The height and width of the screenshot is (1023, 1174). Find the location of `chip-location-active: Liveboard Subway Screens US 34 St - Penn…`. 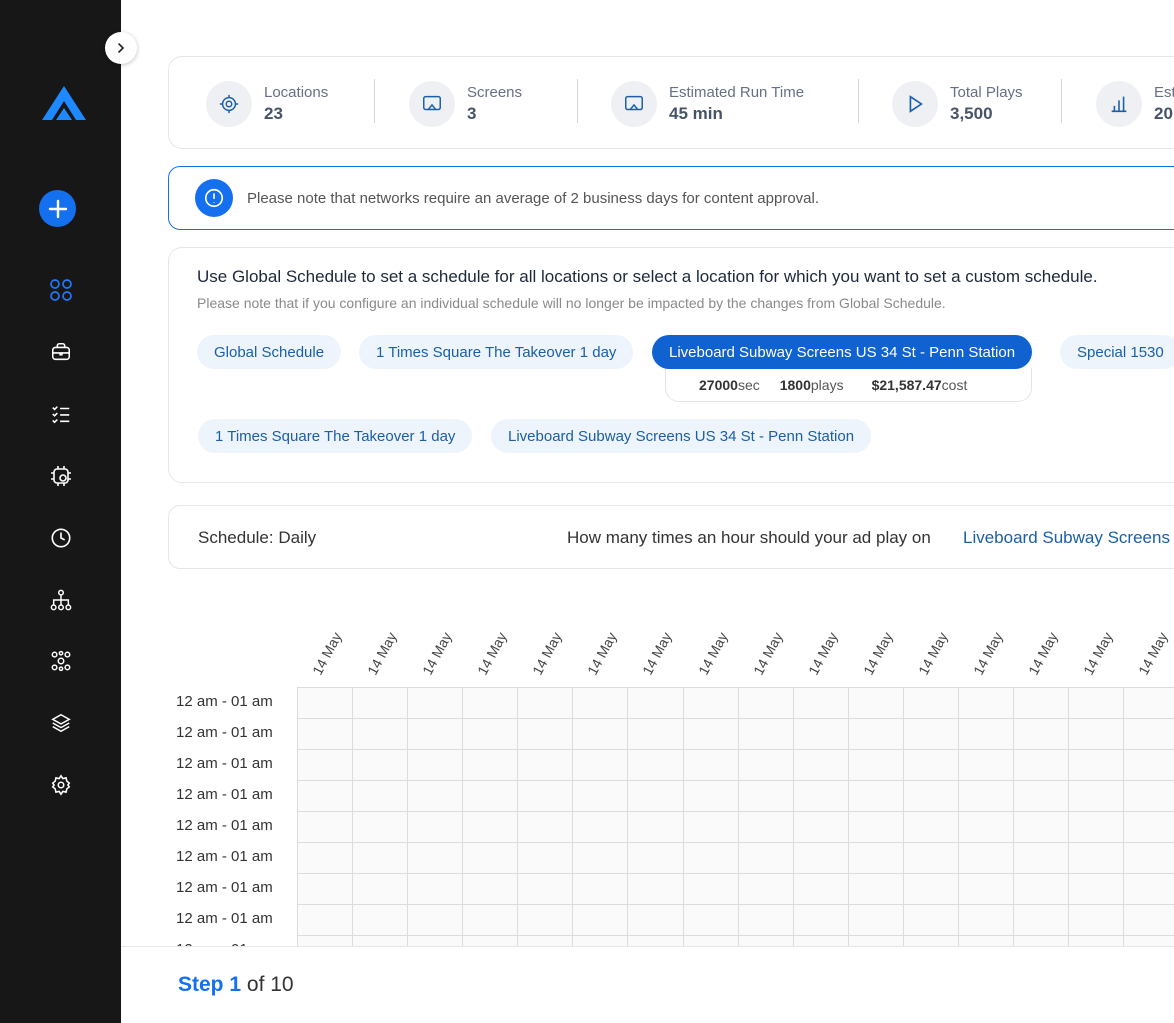

chip-location-active: Liveboard Subway Screens US 34 St - Penn… is located at coordinates (842, 352).